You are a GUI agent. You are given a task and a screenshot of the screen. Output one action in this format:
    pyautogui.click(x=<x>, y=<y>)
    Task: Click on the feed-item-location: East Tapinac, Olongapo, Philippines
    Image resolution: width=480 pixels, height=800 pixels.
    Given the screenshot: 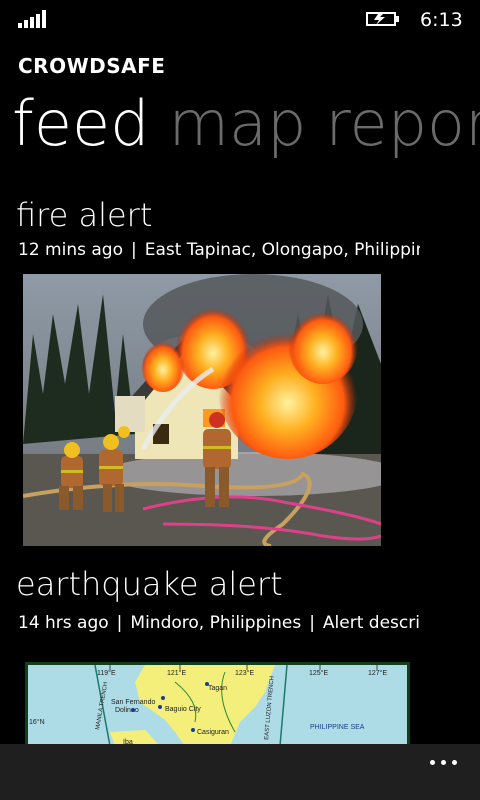 What is the action you would take?
    pyautogui.click(x=282, y=250)
    